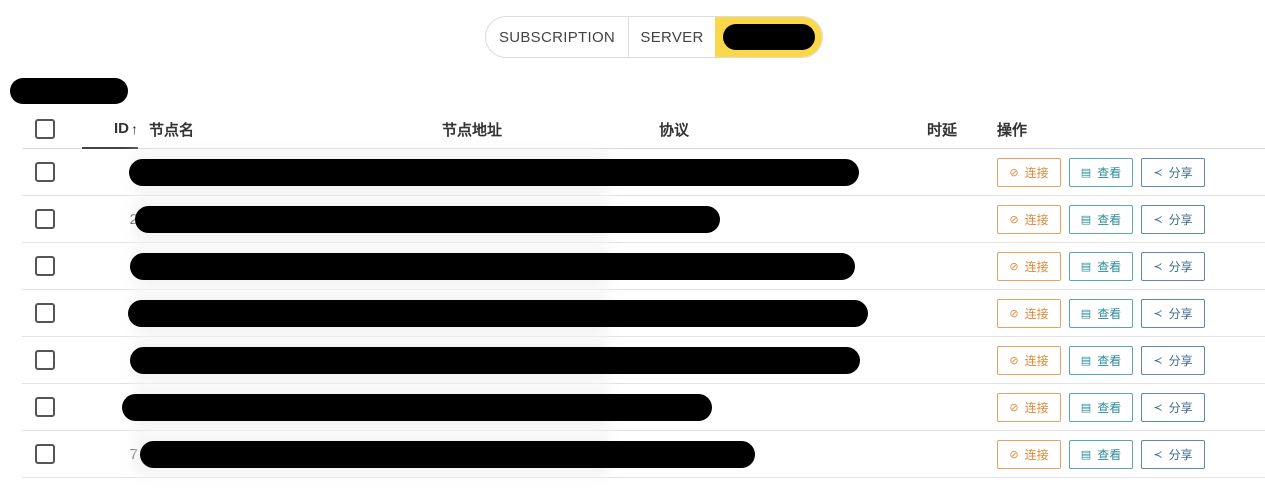 This screenshot has width=1265, height=493. I want to click on arrow-up-icon: ↑, so click(134, 128).